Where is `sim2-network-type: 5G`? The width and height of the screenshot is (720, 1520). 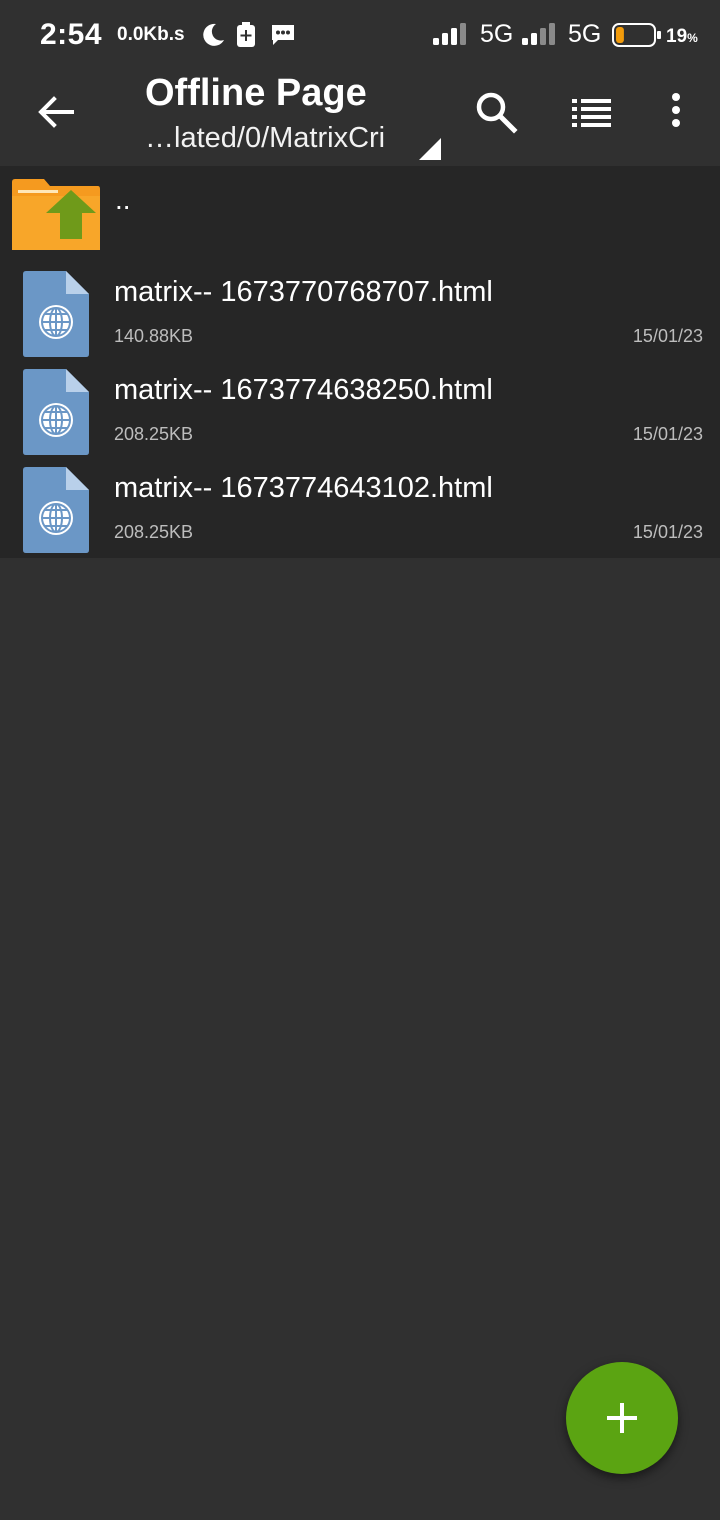
sim2-network-type: 5G is located at coordinates (585, 34).